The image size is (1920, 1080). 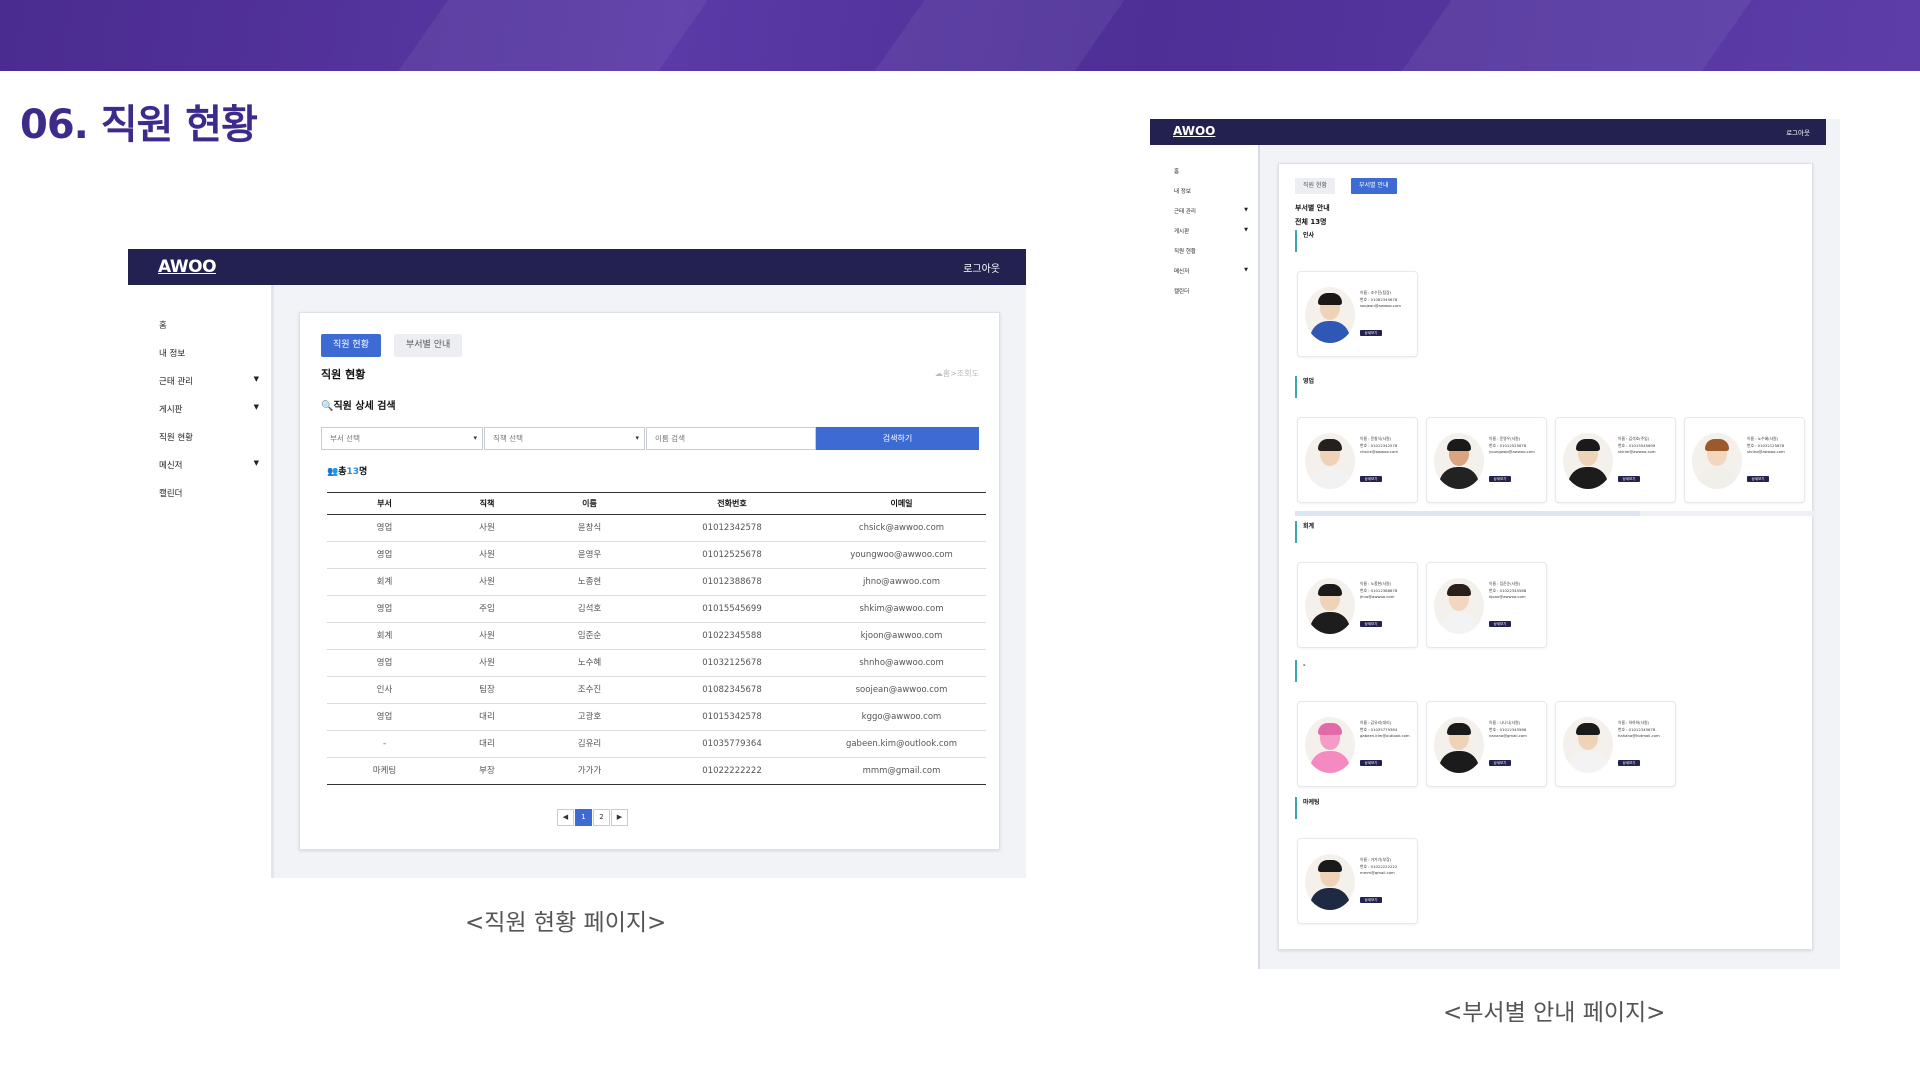 I want to click on search-section-title: 🔍직원 상세 검색, so click(x=358, y=406).